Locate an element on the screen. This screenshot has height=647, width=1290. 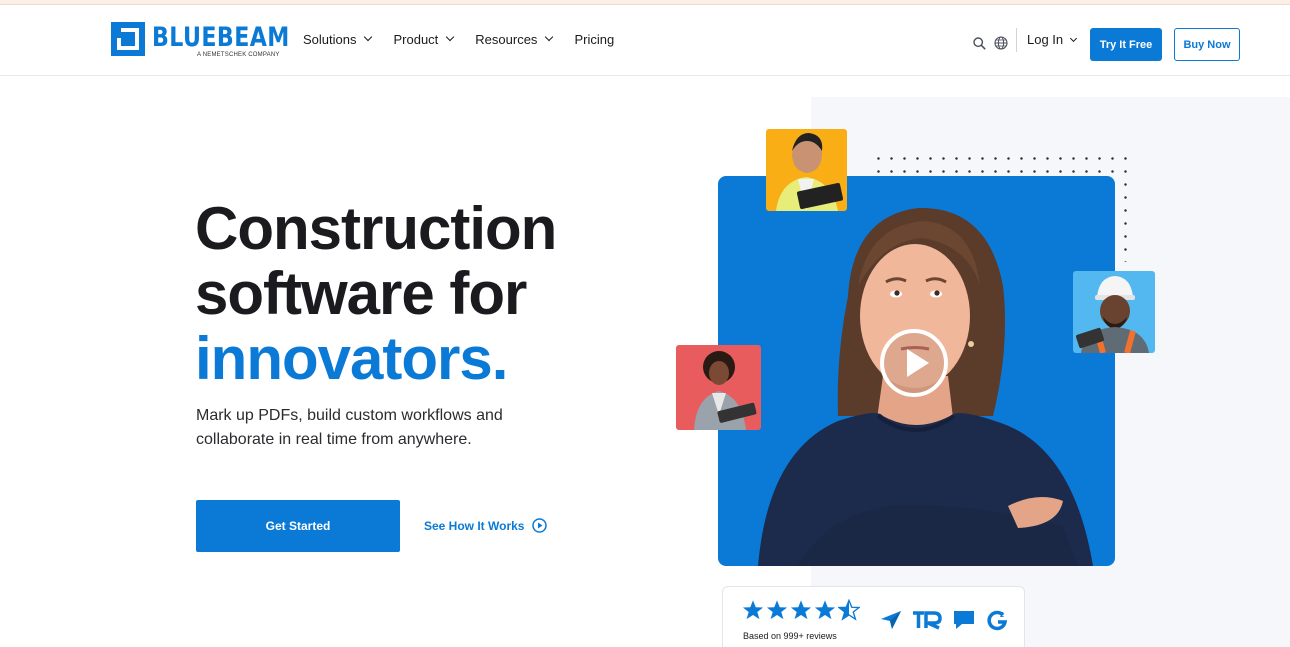
nav-pricing: Pricing is located at coordinates (594, 39).